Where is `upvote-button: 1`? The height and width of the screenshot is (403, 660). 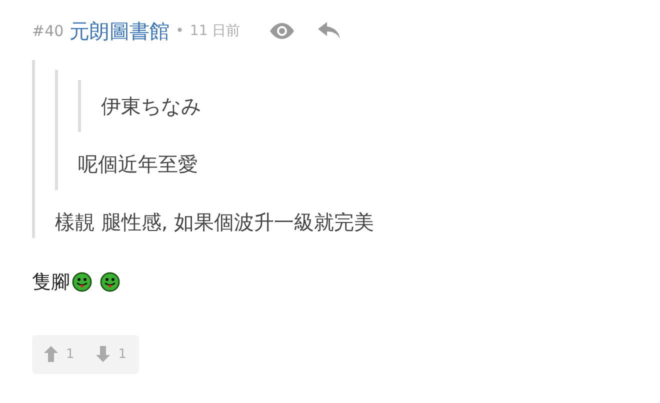 upvote-button: 1 is located at coordinates (59, 354).